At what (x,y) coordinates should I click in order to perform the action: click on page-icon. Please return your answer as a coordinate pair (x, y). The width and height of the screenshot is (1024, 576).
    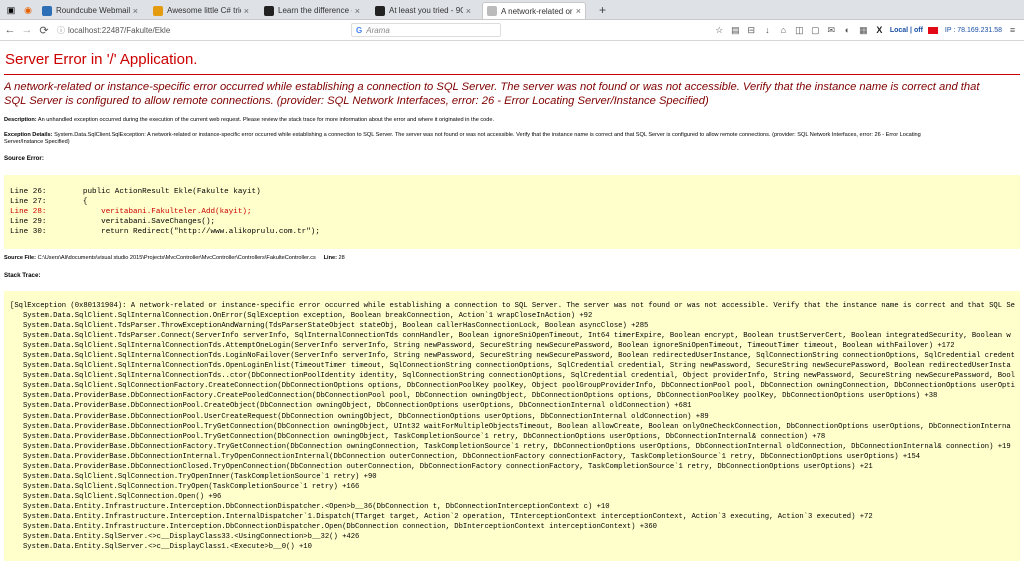
    Looking at the image, I should click on (492, 11).